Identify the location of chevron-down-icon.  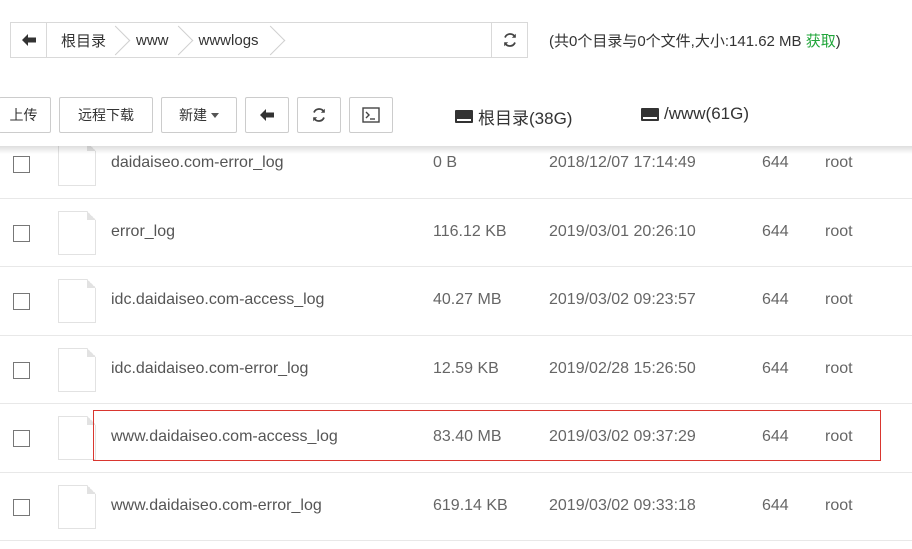
(215, 115).